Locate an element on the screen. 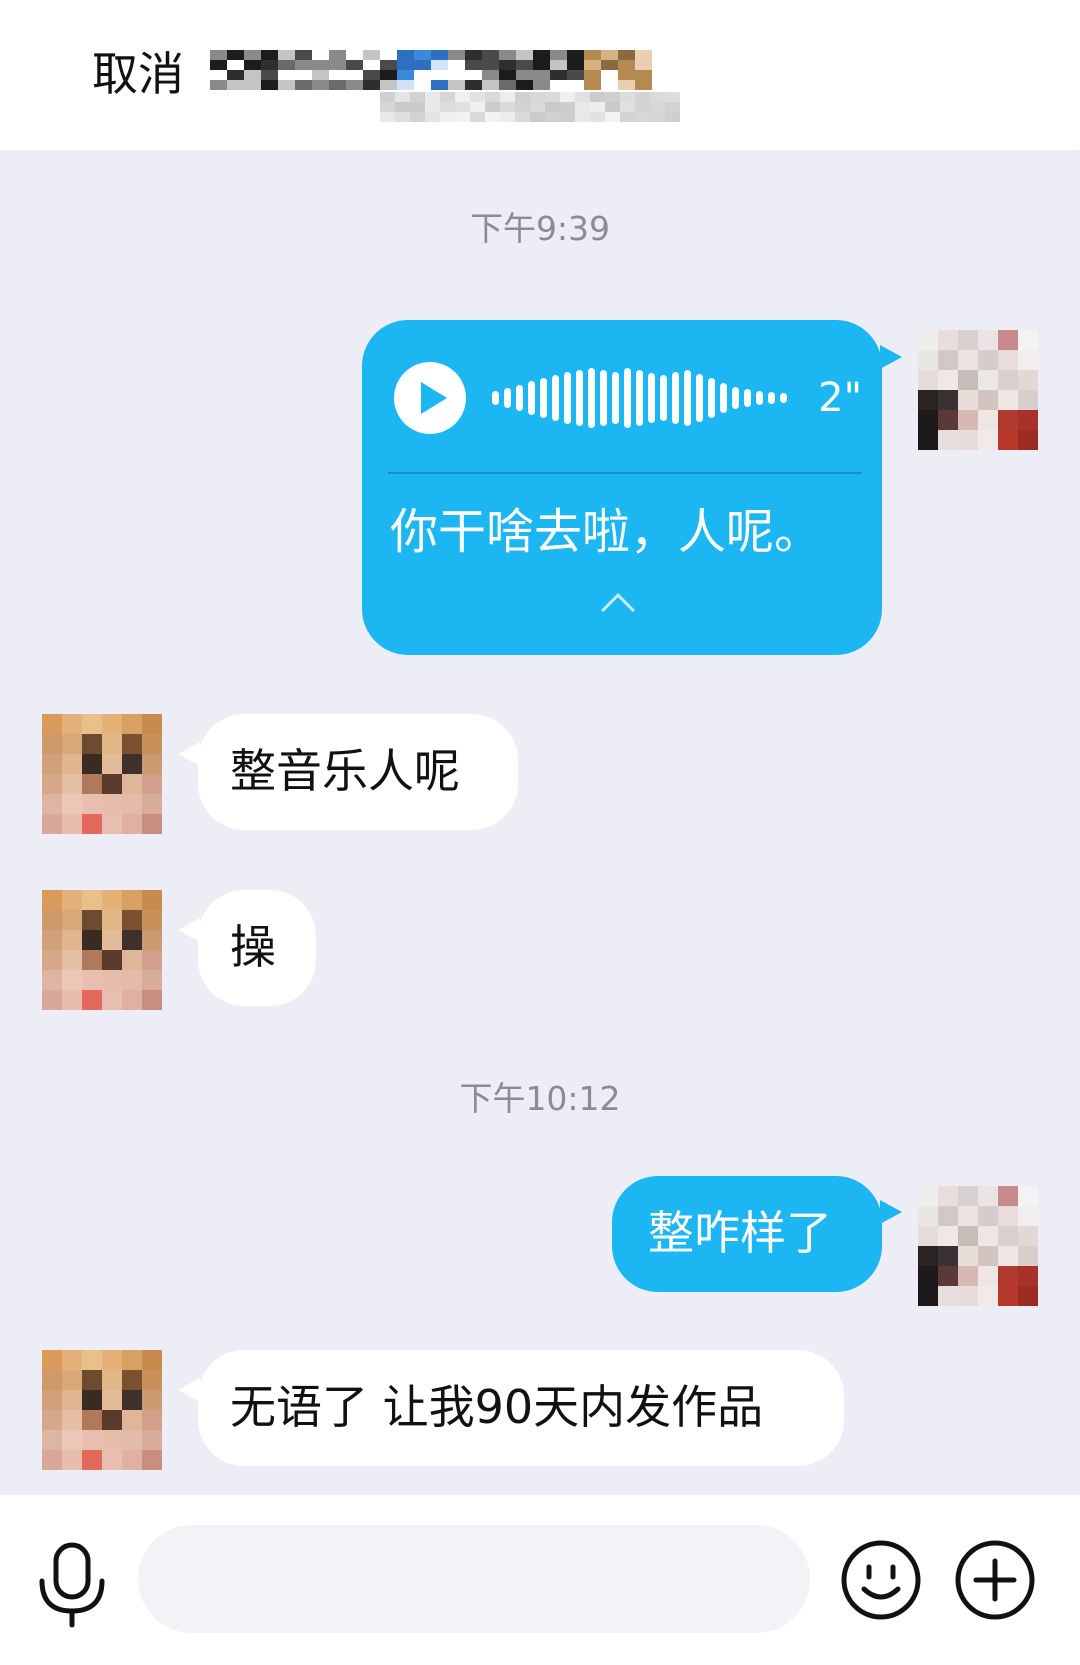 This screenshot has width=1080, height=1665. play-icon is located at coordinates (430, 398).